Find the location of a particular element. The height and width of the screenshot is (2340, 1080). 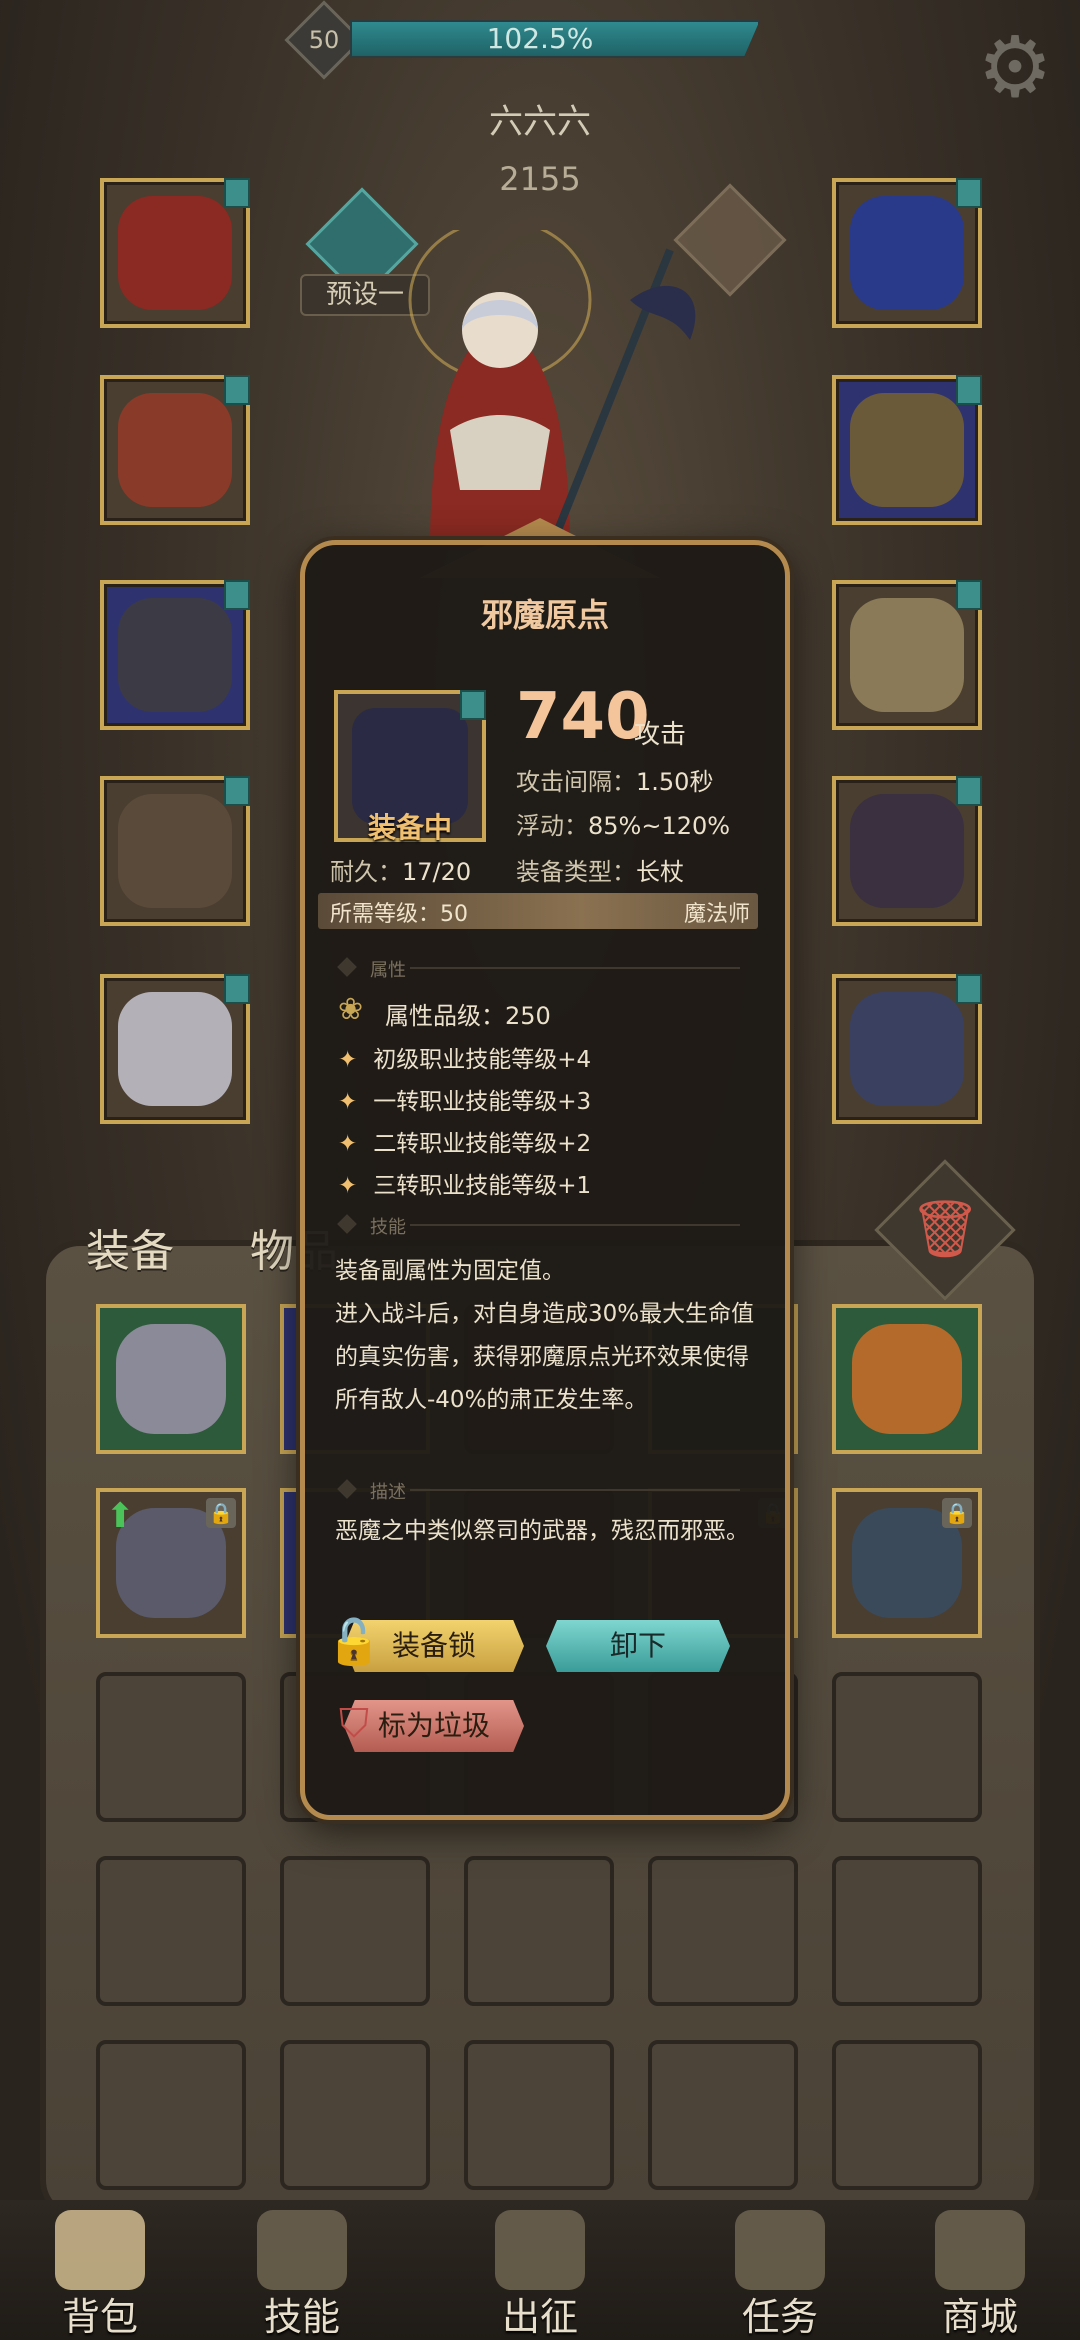

attribute-grade: 属性品级：250 is located at coordinates (468, 1013).